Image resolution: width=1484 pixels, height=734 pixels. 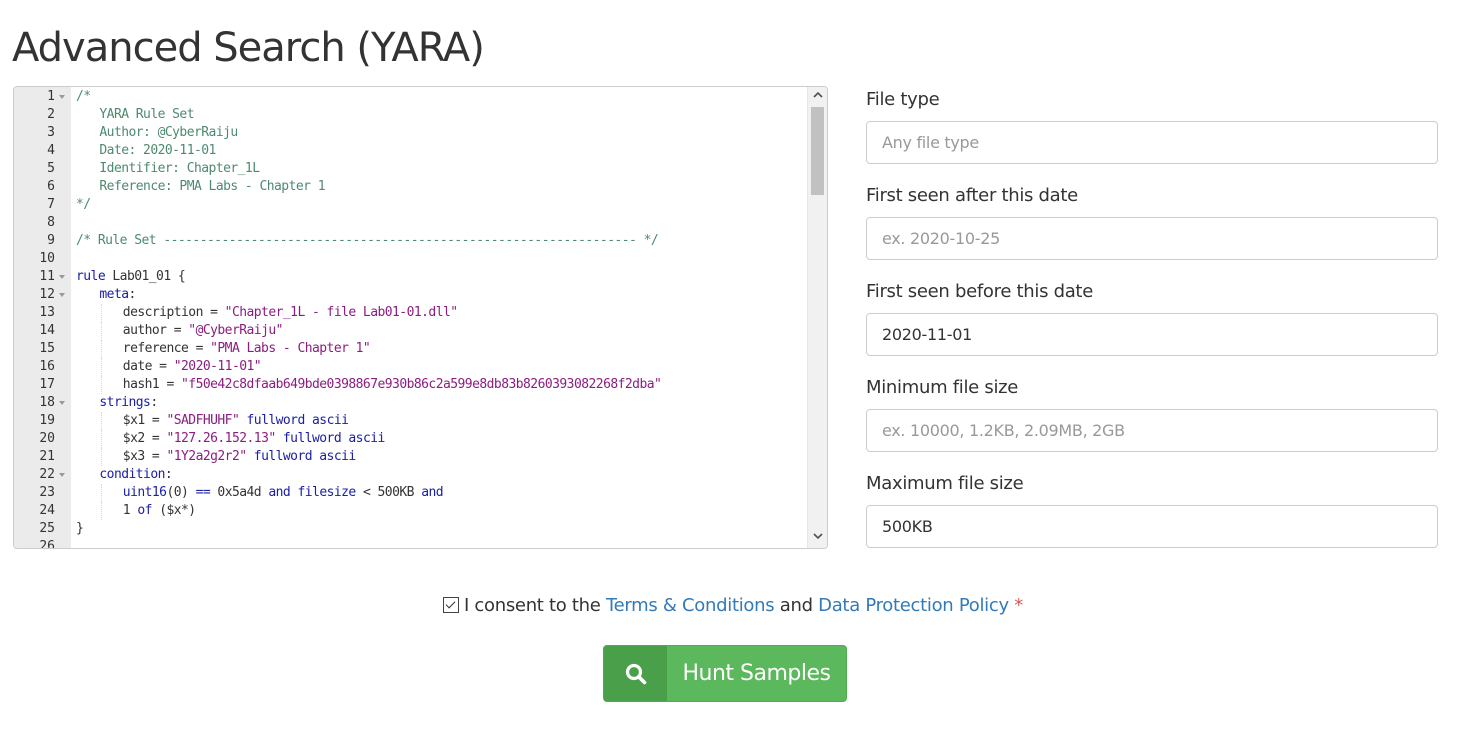 I want to click on chevron-down-icon, so click(x=817, y=538).